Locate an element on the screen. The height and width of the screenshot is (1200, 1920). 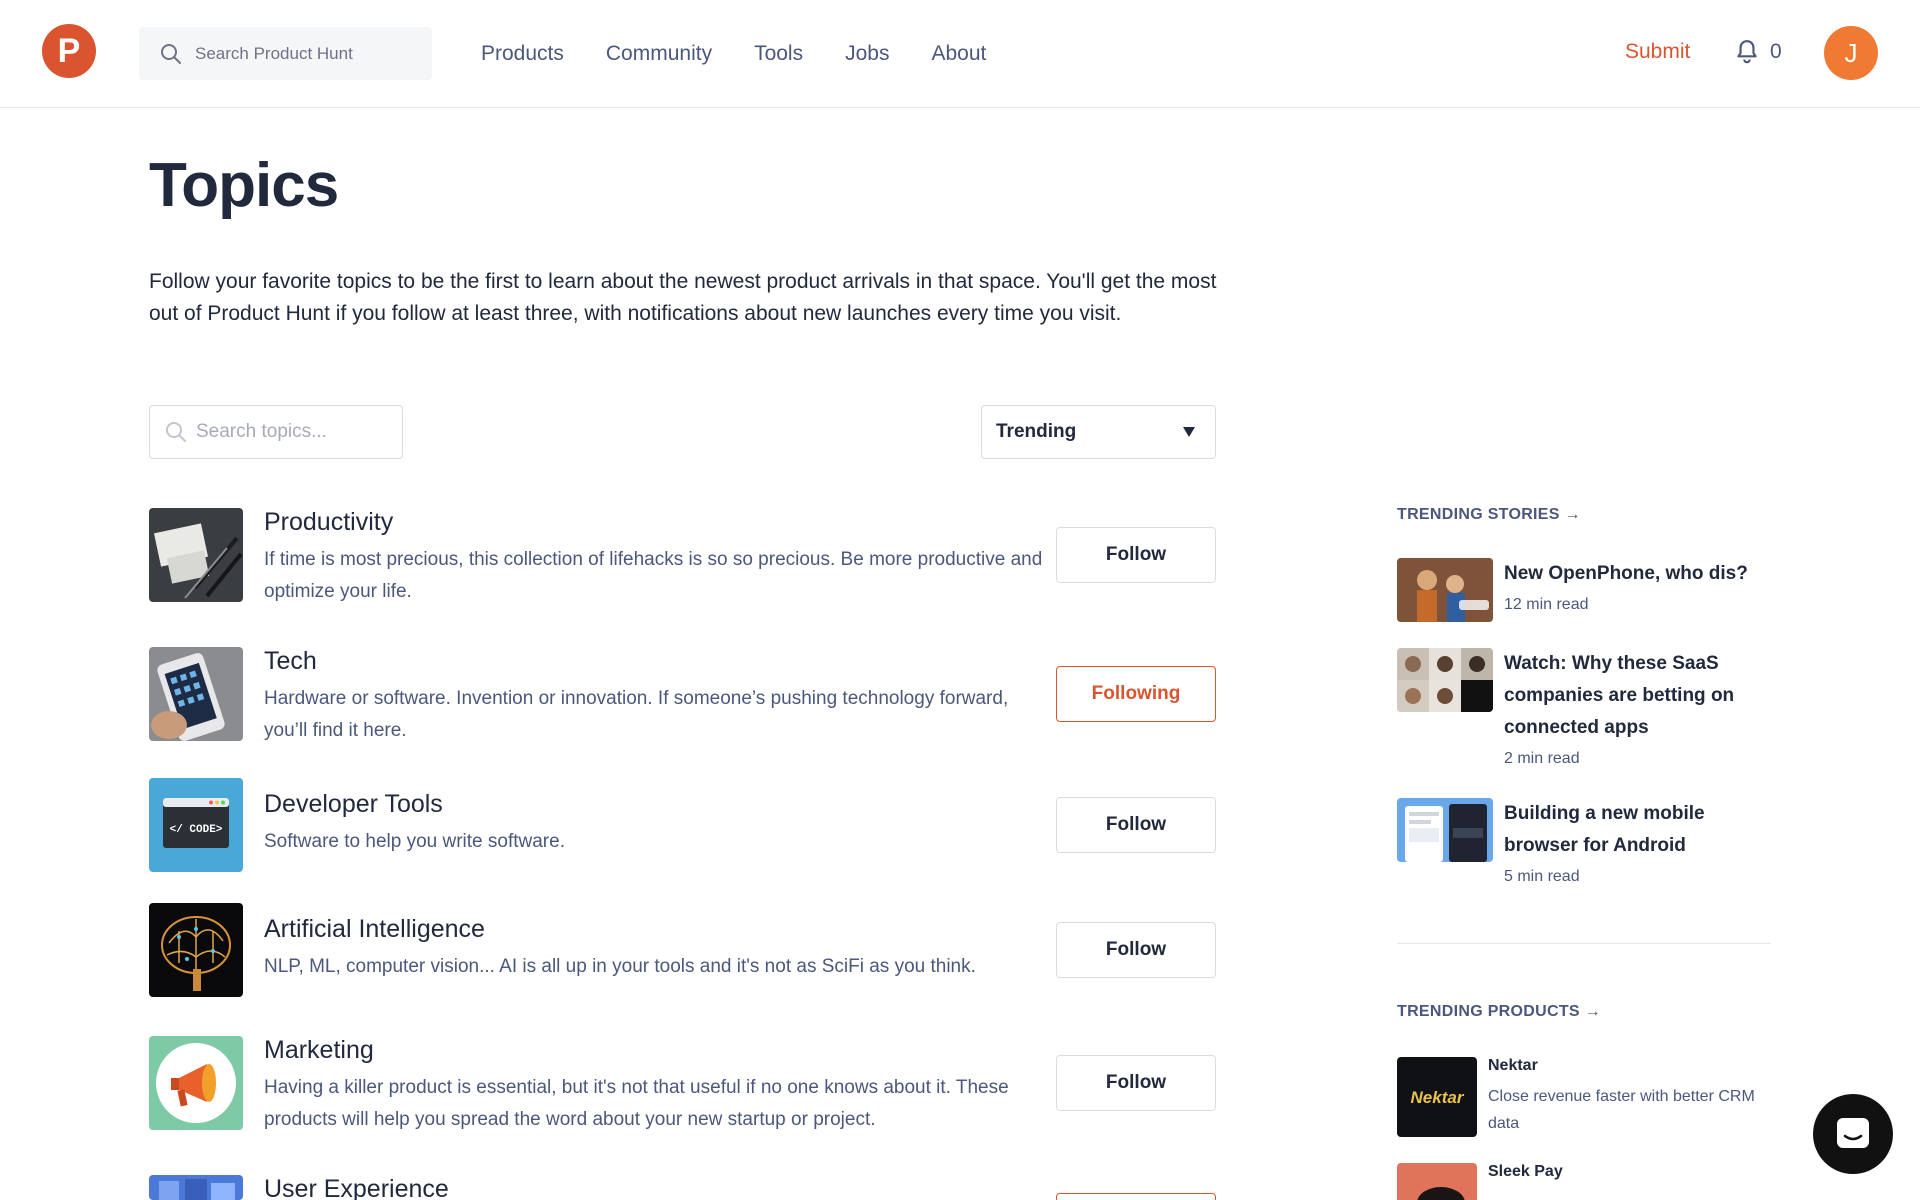
topic-search is located at coordinates (276, 432).